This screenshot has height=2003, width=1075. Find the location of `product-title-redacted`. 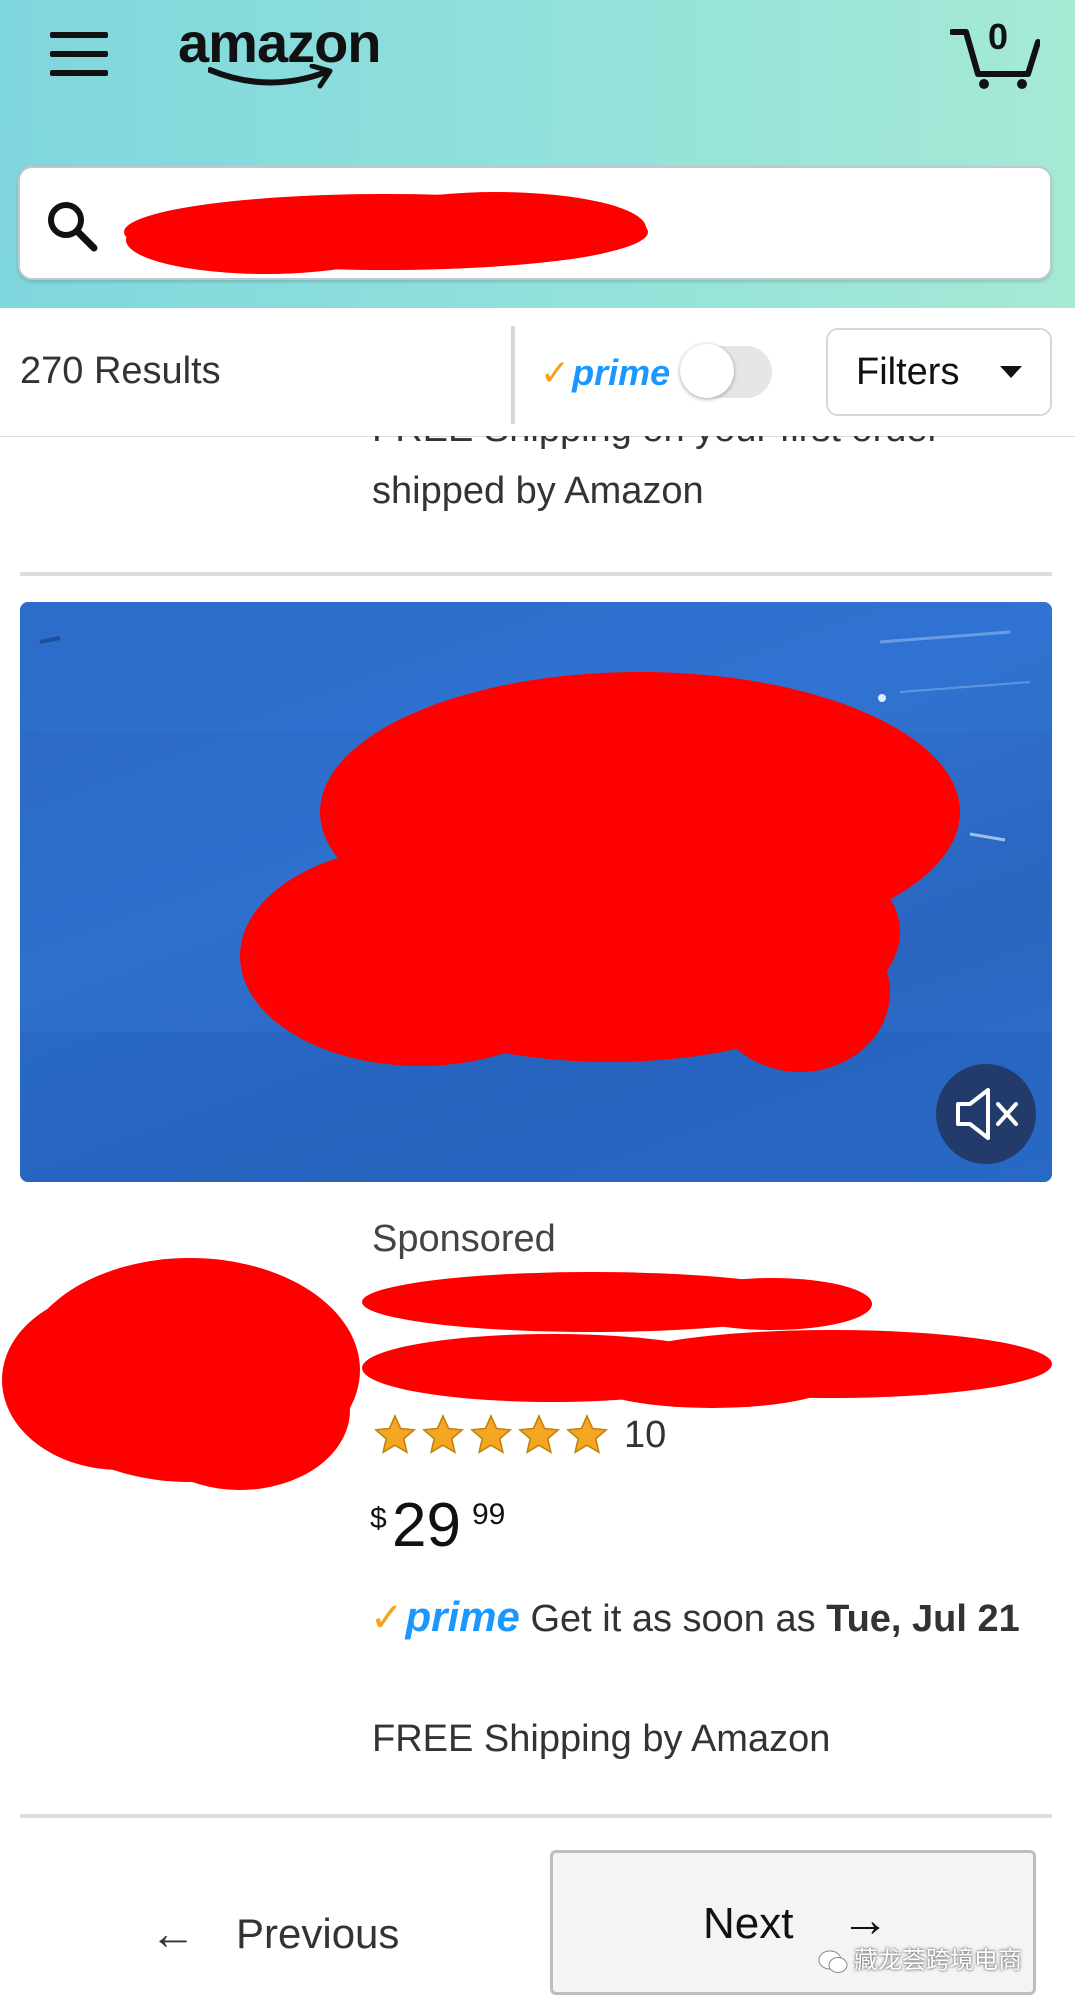

product-title-redacted is located at coordinates (712, 1338).